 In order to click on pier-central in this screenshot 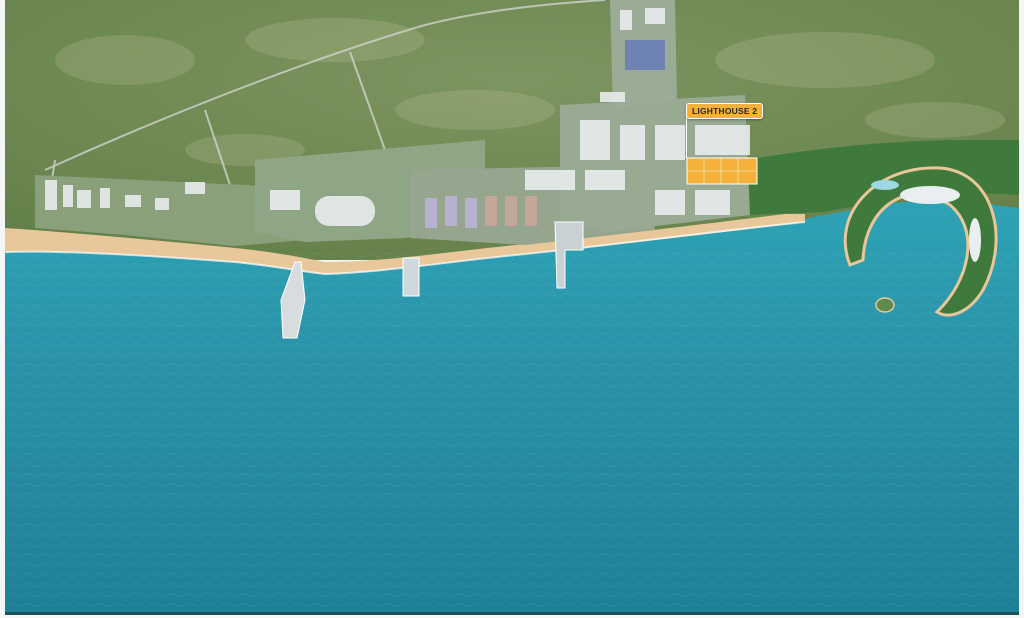, I will do `click(411, 277)`.